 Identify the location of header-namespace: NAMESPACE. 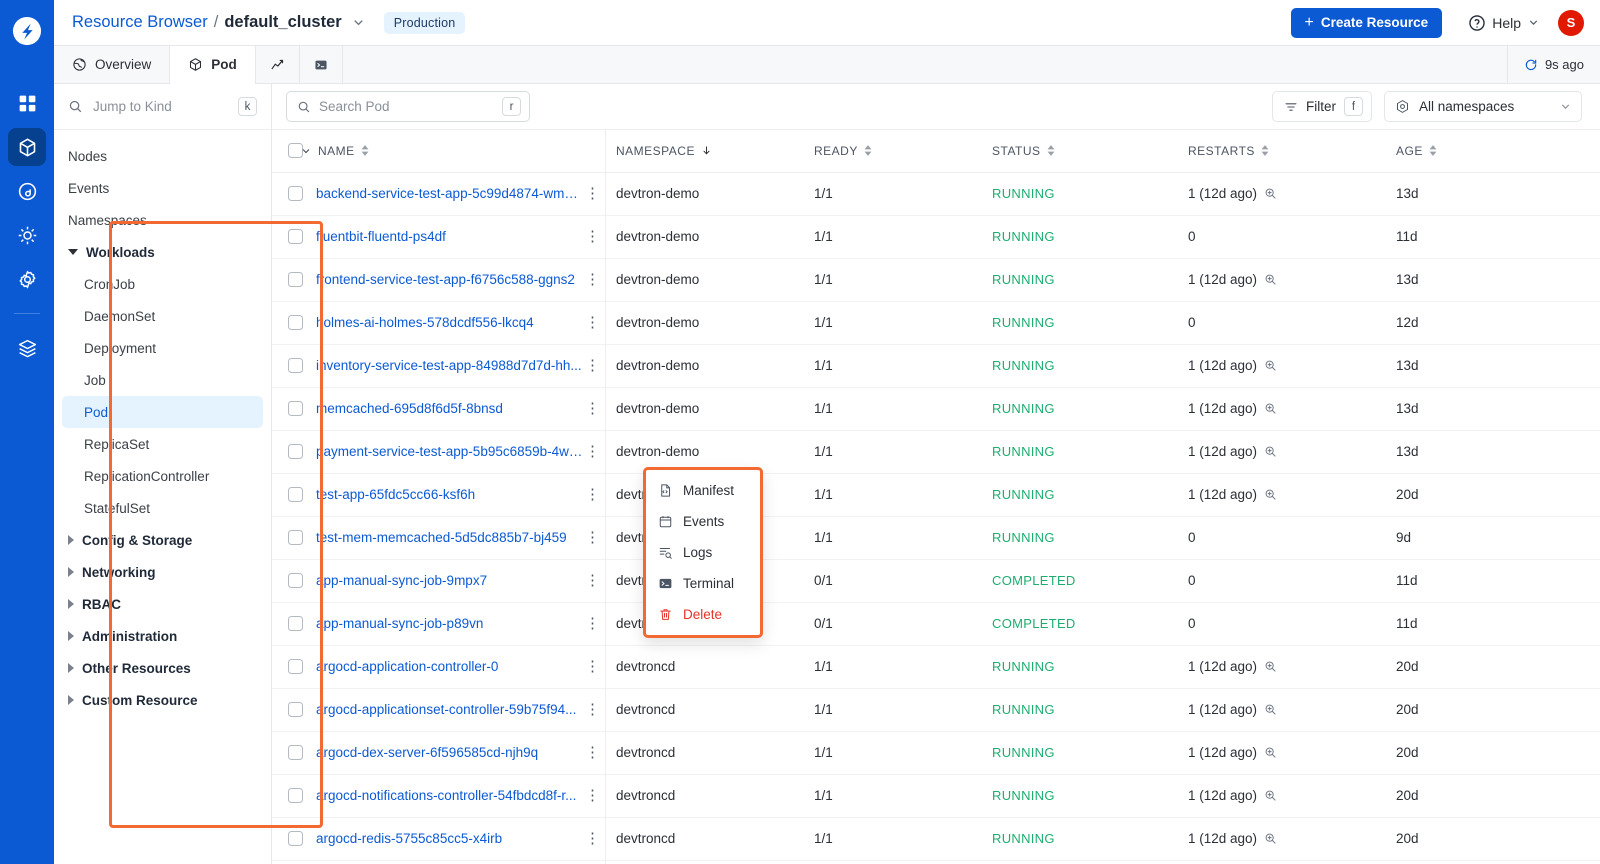
(715, 151).